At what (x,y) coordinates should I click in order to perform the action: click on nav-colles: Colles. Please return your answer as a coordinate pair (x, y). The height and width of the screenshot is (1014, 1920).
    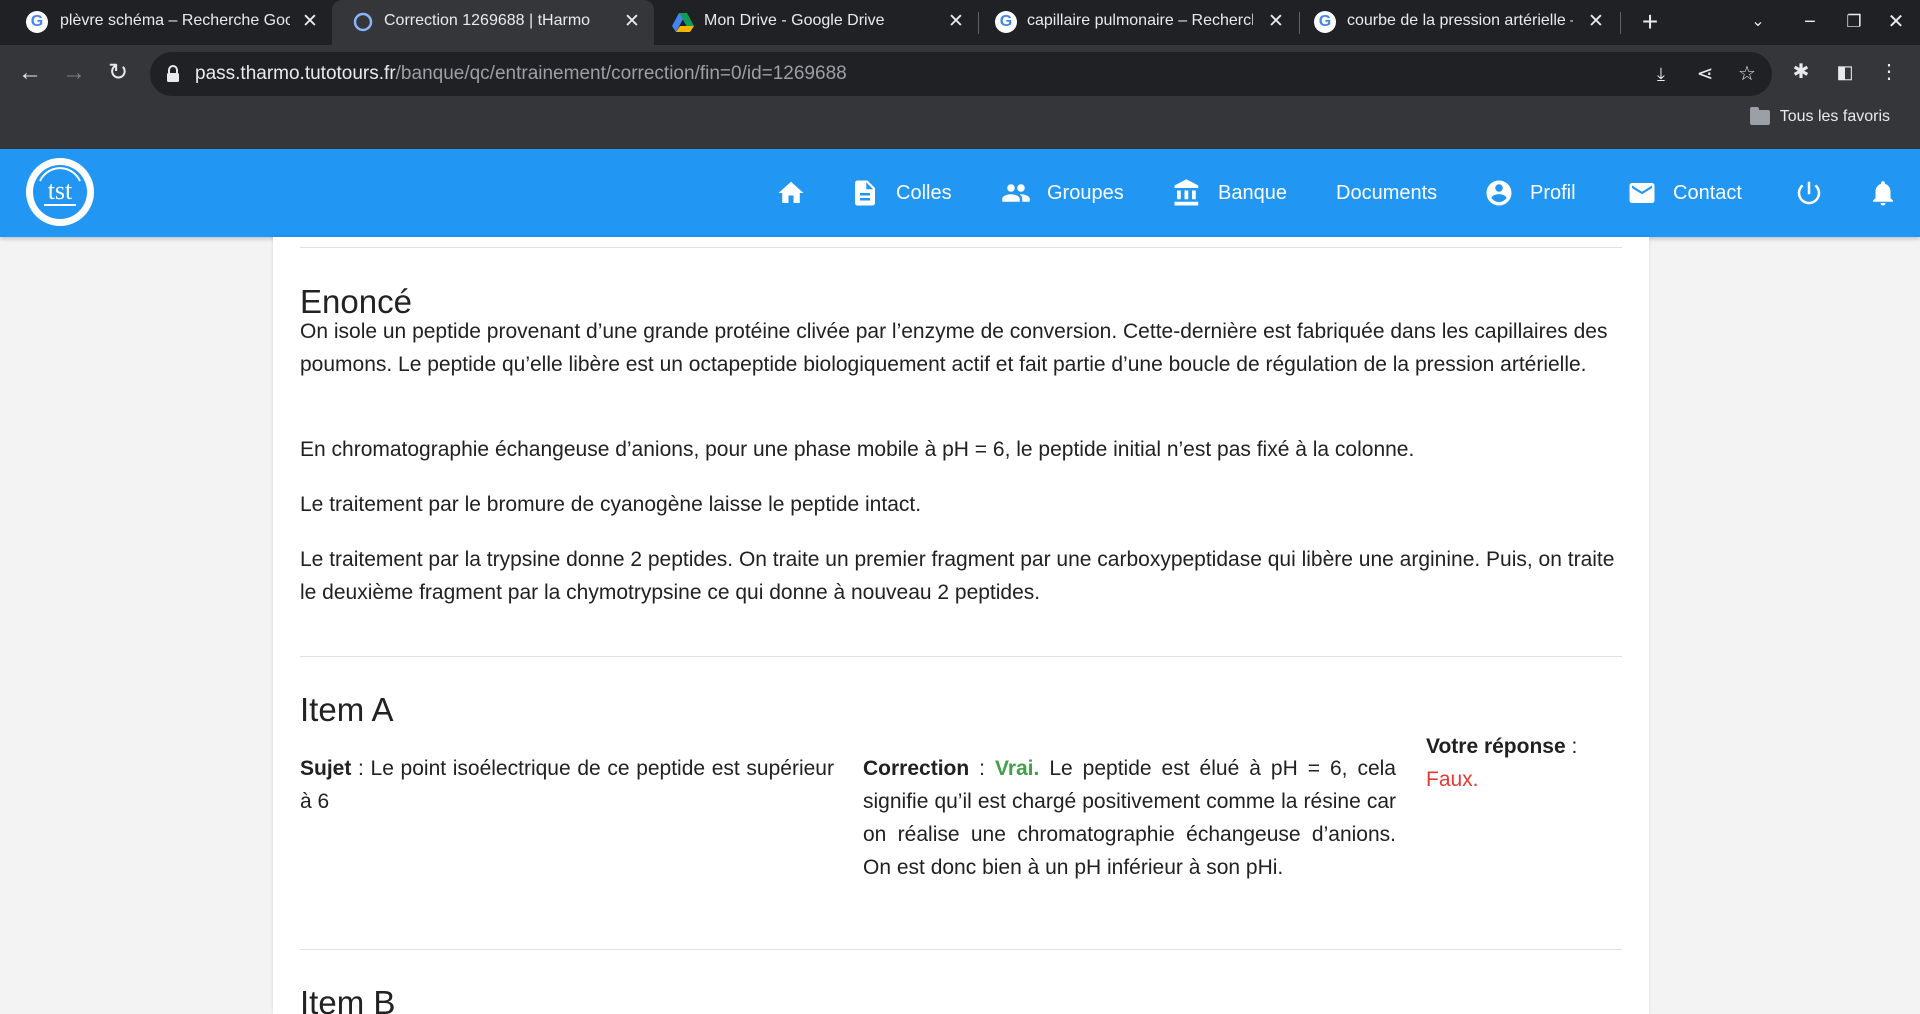
    Looking at the image, I should click on (901, 193).